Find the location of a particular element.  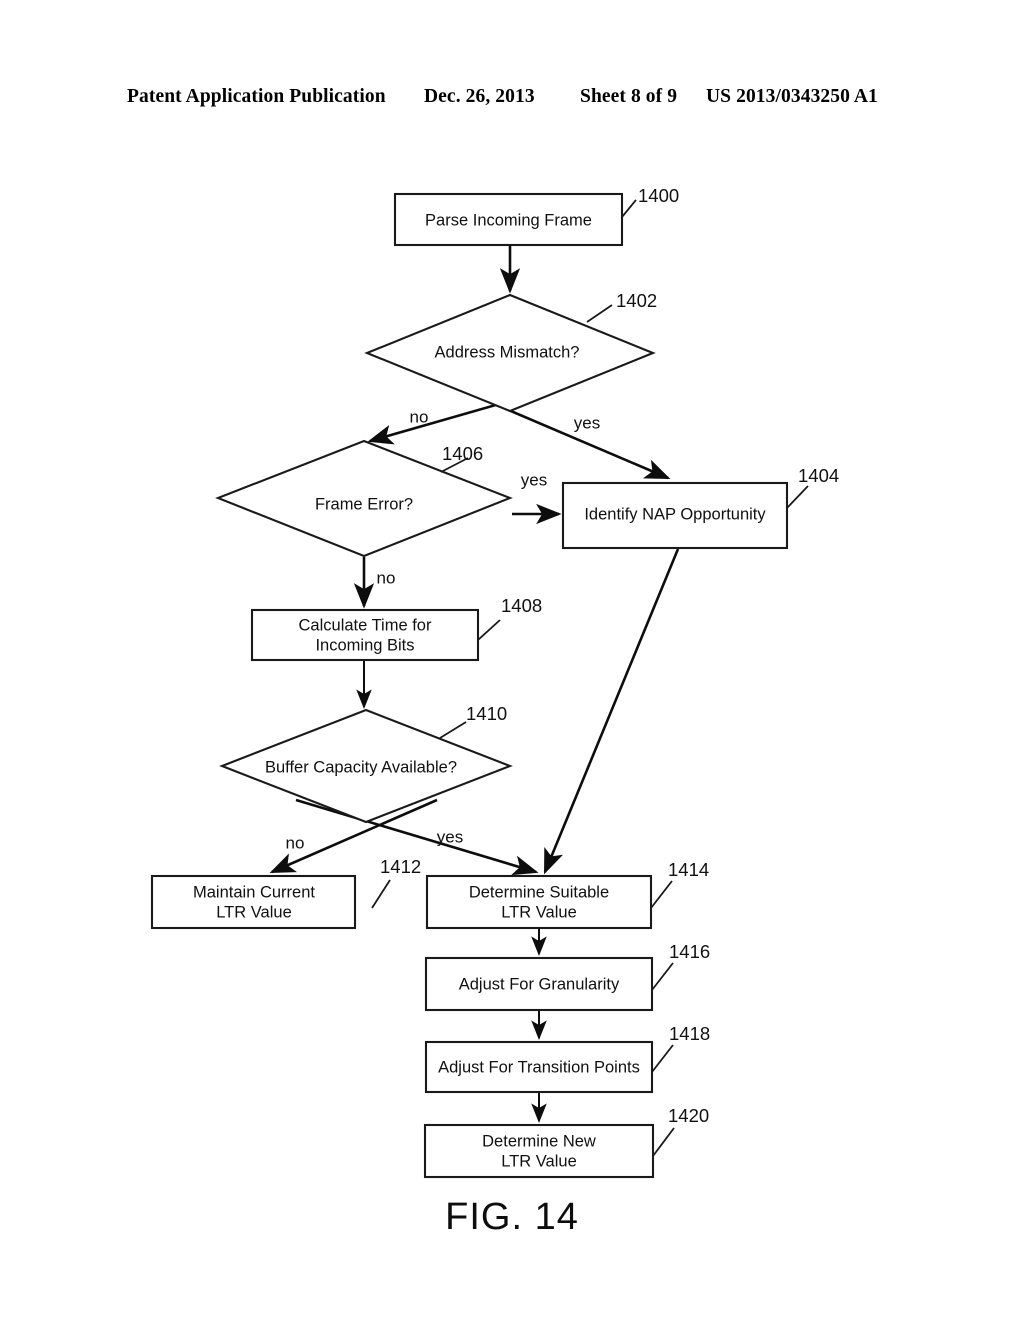

node-buffer-capacity: Buffer Capacity Available? is located at coordinates (366, 766).